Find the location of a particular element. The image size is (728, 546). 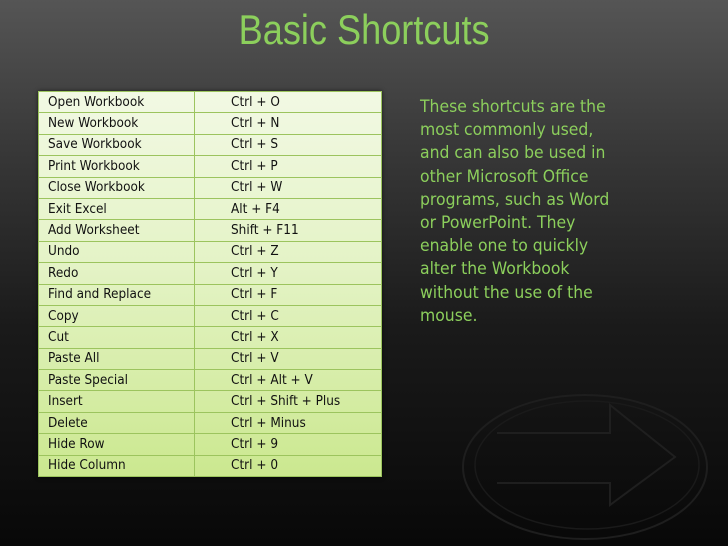

shortcut-cell: Alt + F4 is located at coordinates (288, 209).